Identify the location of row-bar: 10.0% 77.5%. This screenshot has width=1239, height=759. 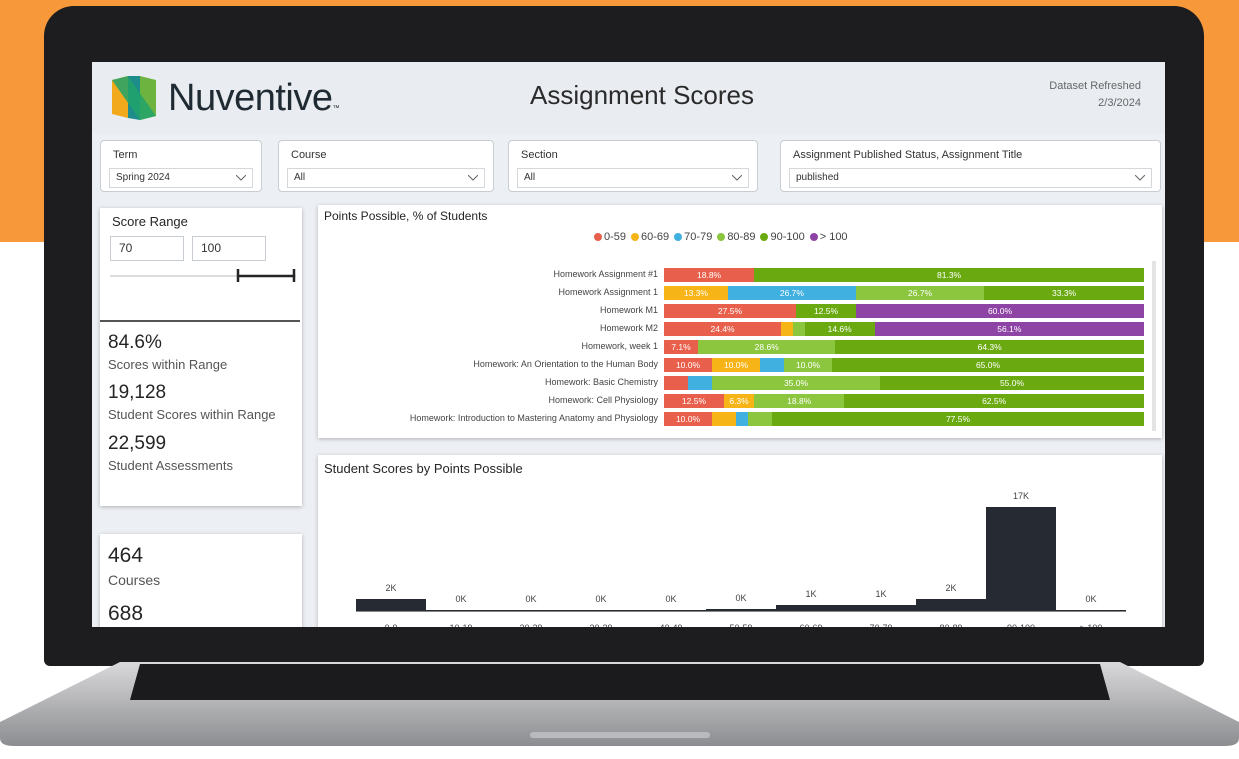
(904, 419).